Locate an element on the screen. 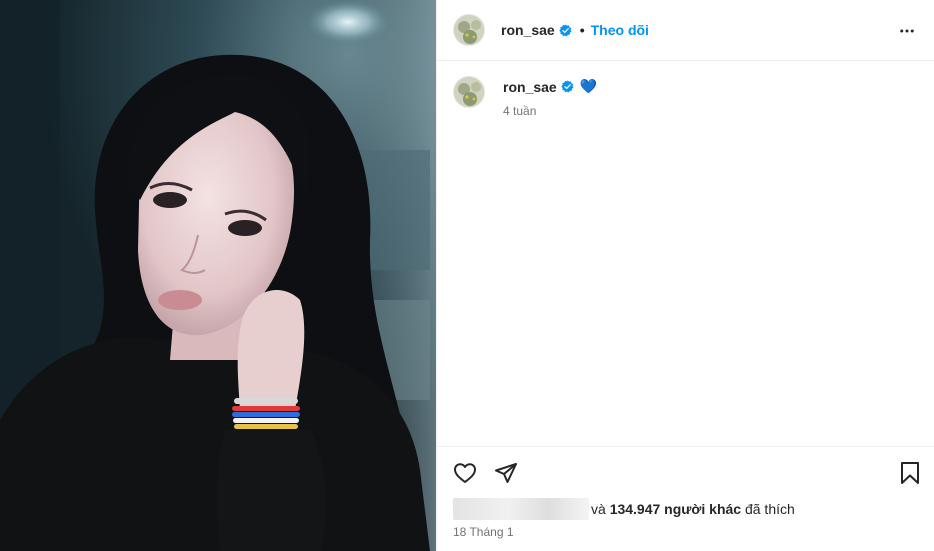 The width and height of the screenshot is (934, 551). author-avatar is located at coordinates (469, 30).